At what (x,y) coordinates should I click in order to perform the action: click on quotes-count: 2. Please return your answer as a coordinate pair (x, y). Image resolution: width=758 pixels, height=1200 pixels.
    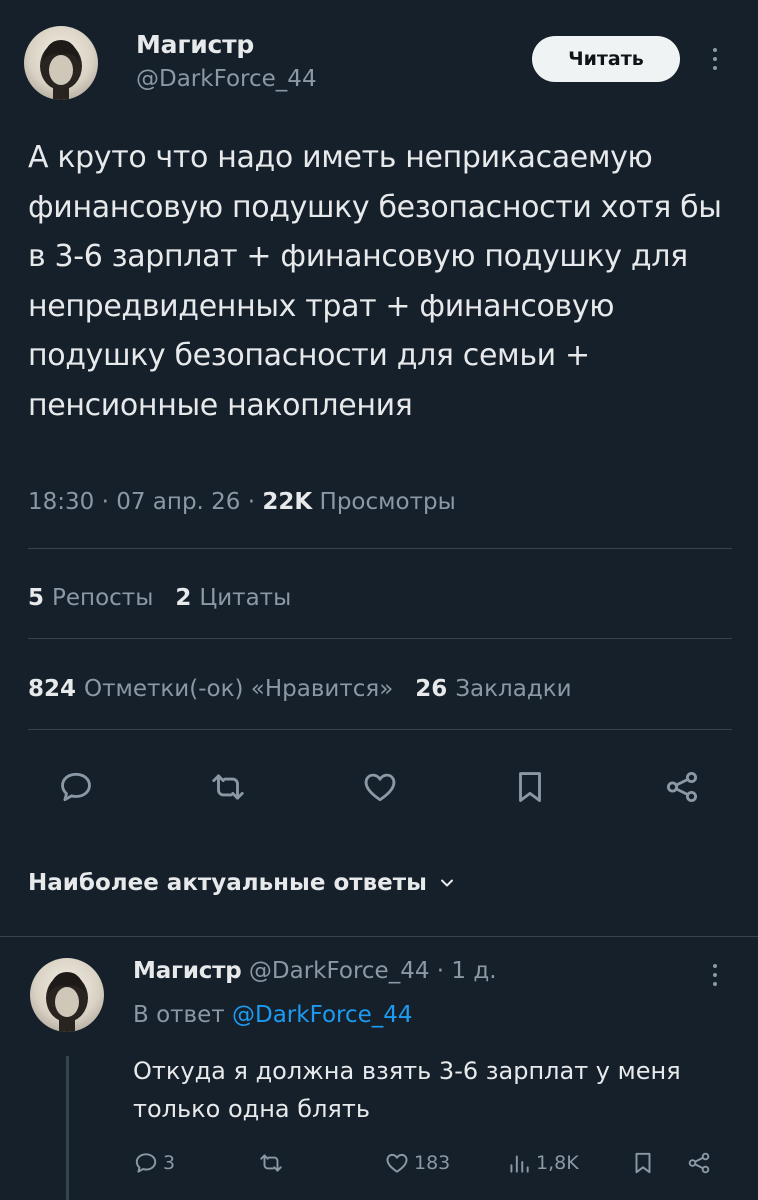
    Looking at the image, I should click on (183, 598).